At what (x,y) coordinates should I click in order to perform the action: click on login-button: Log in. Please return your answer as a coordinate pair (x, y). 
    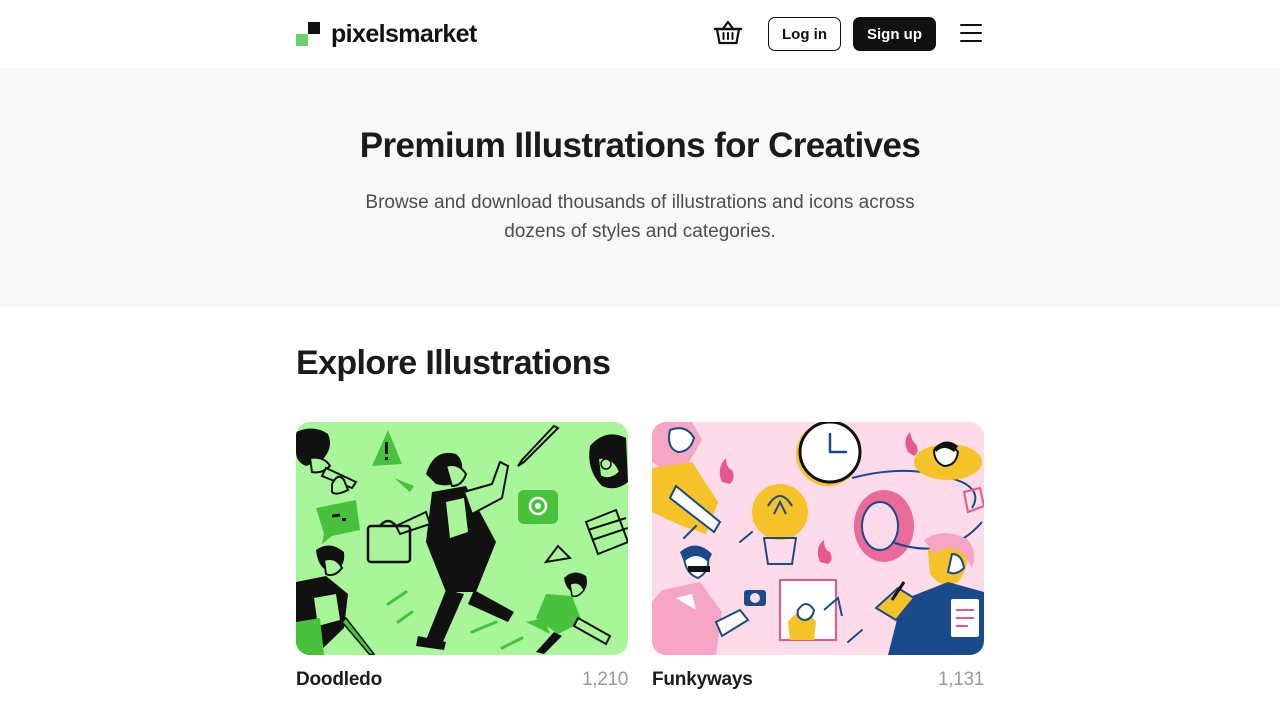
    Looking at the image, I should click on (804, 34).